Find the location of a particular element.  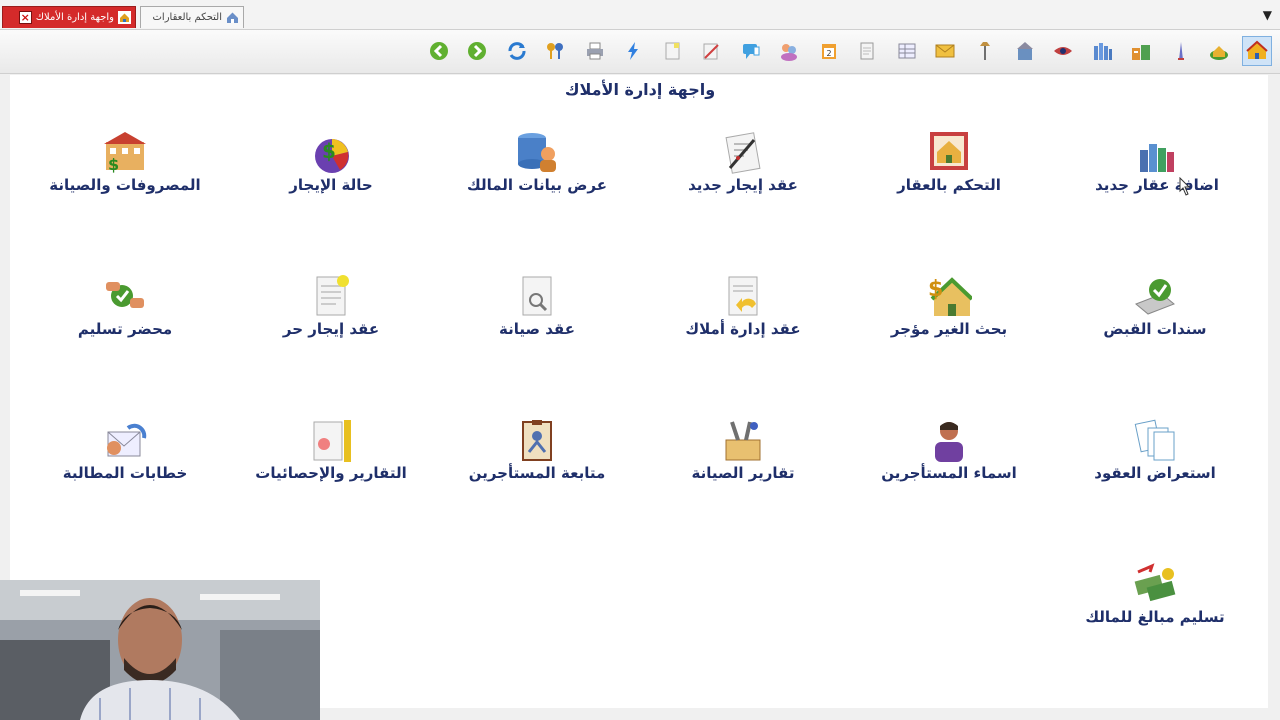

free-lease-contract-button: عقد إيجار حر is located at coordinates (331, 309).